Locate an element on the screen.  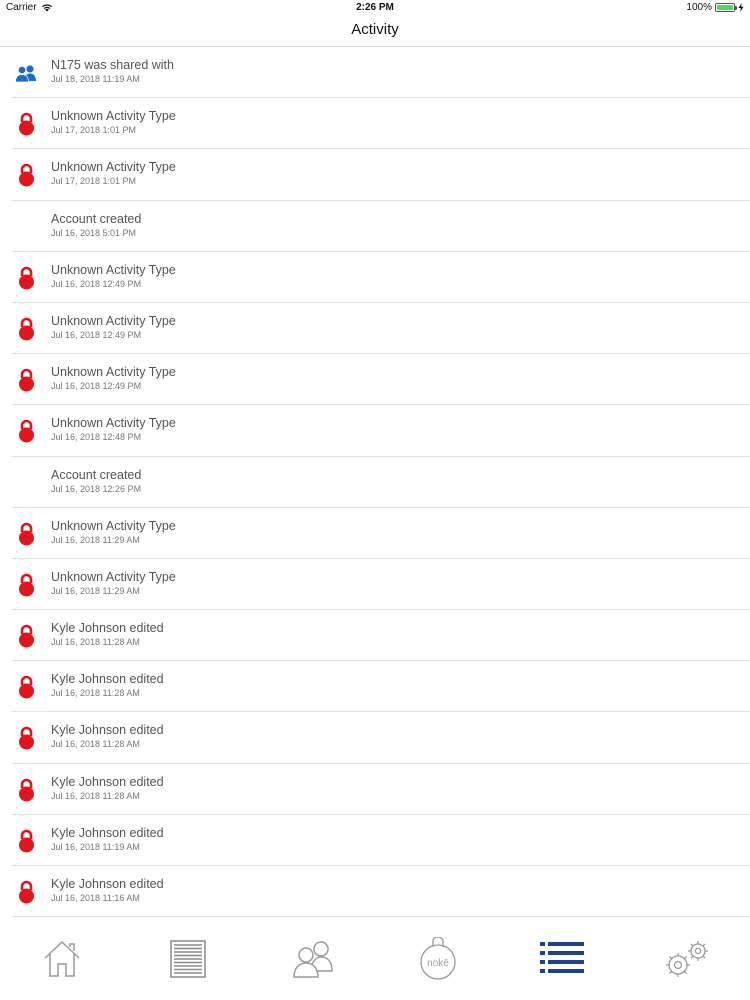
noke-label: nokē is located at coordinates (438, 963).